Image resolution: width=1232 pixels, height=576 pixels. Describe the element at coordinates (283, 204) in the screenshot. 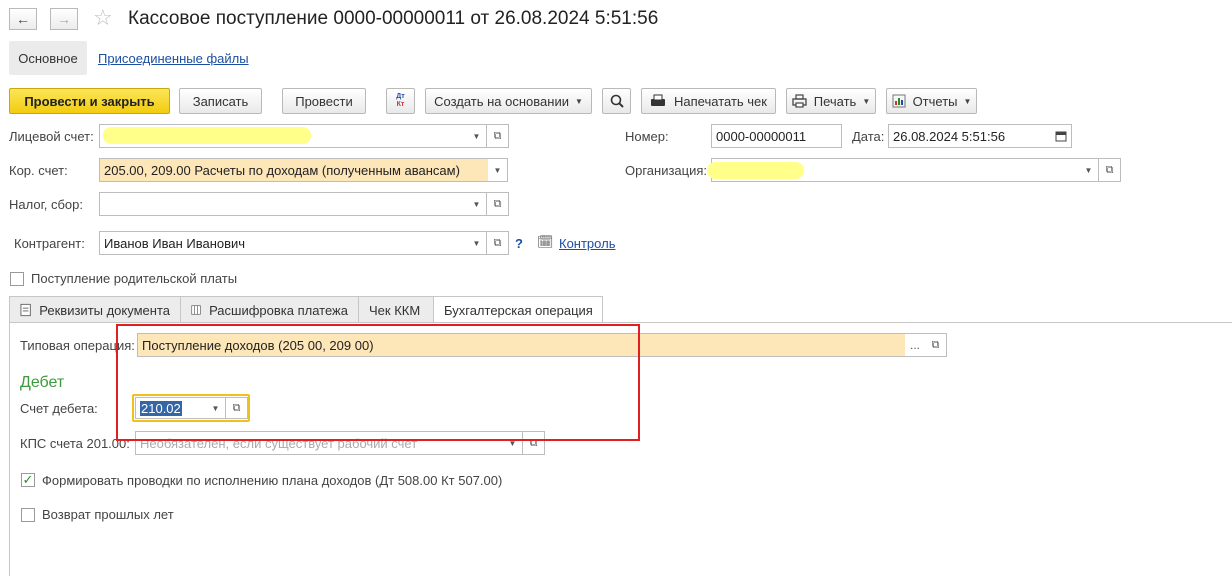

I see `tax-field` at that location.